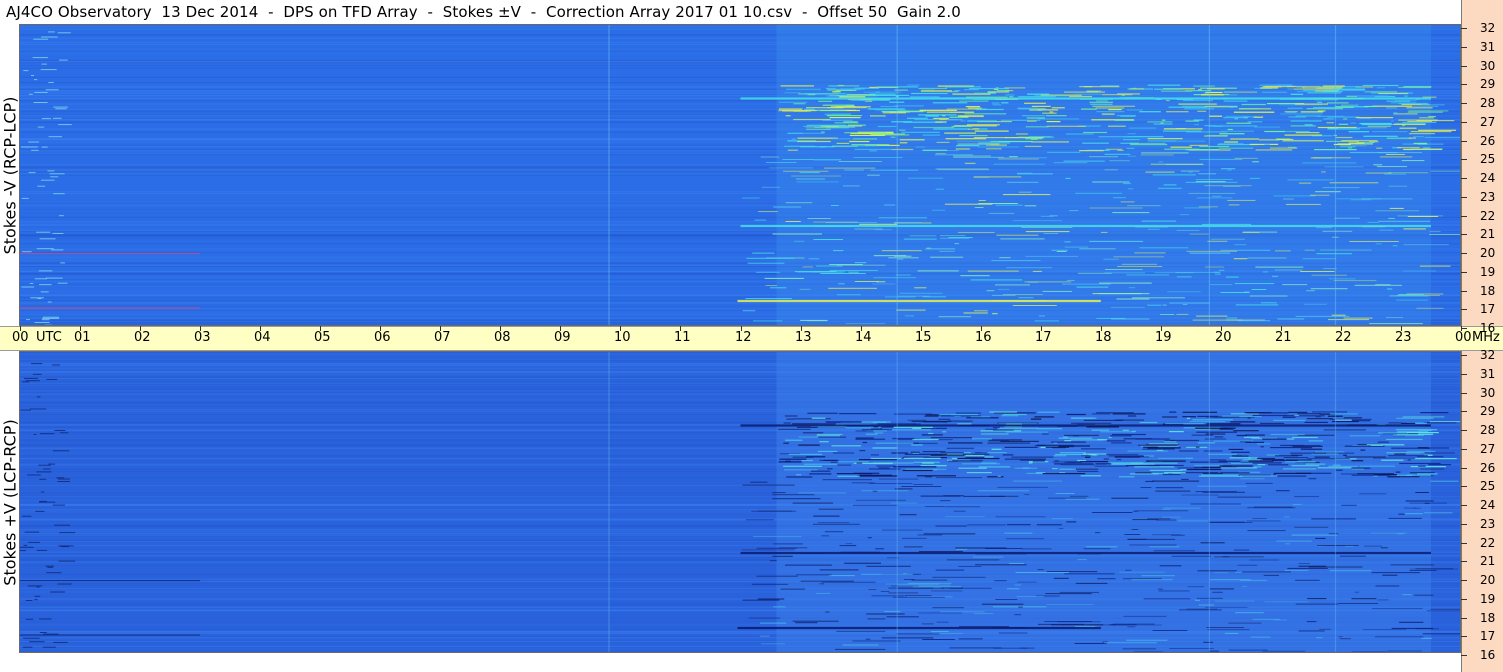  What do you see at coordinates (1488, 355) in the screenshot?
I see `bottom-freq-tick-label: 32` at bounding box center [1488, 355].